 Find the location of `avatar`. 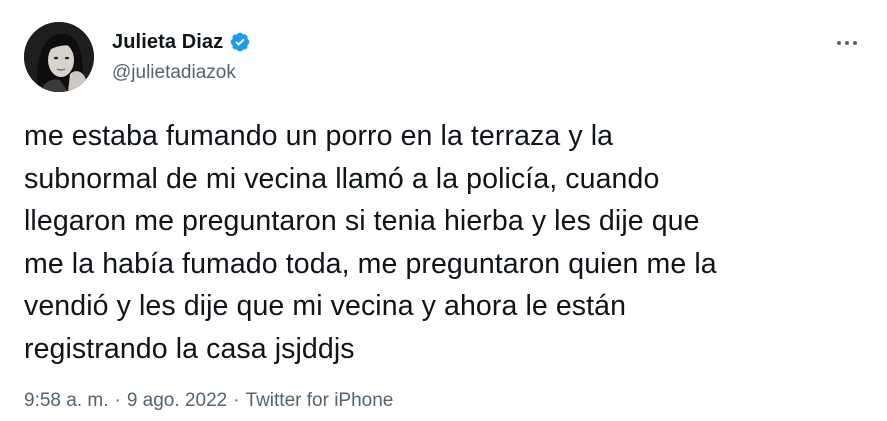

avatar is located at coordinates (59, 57).